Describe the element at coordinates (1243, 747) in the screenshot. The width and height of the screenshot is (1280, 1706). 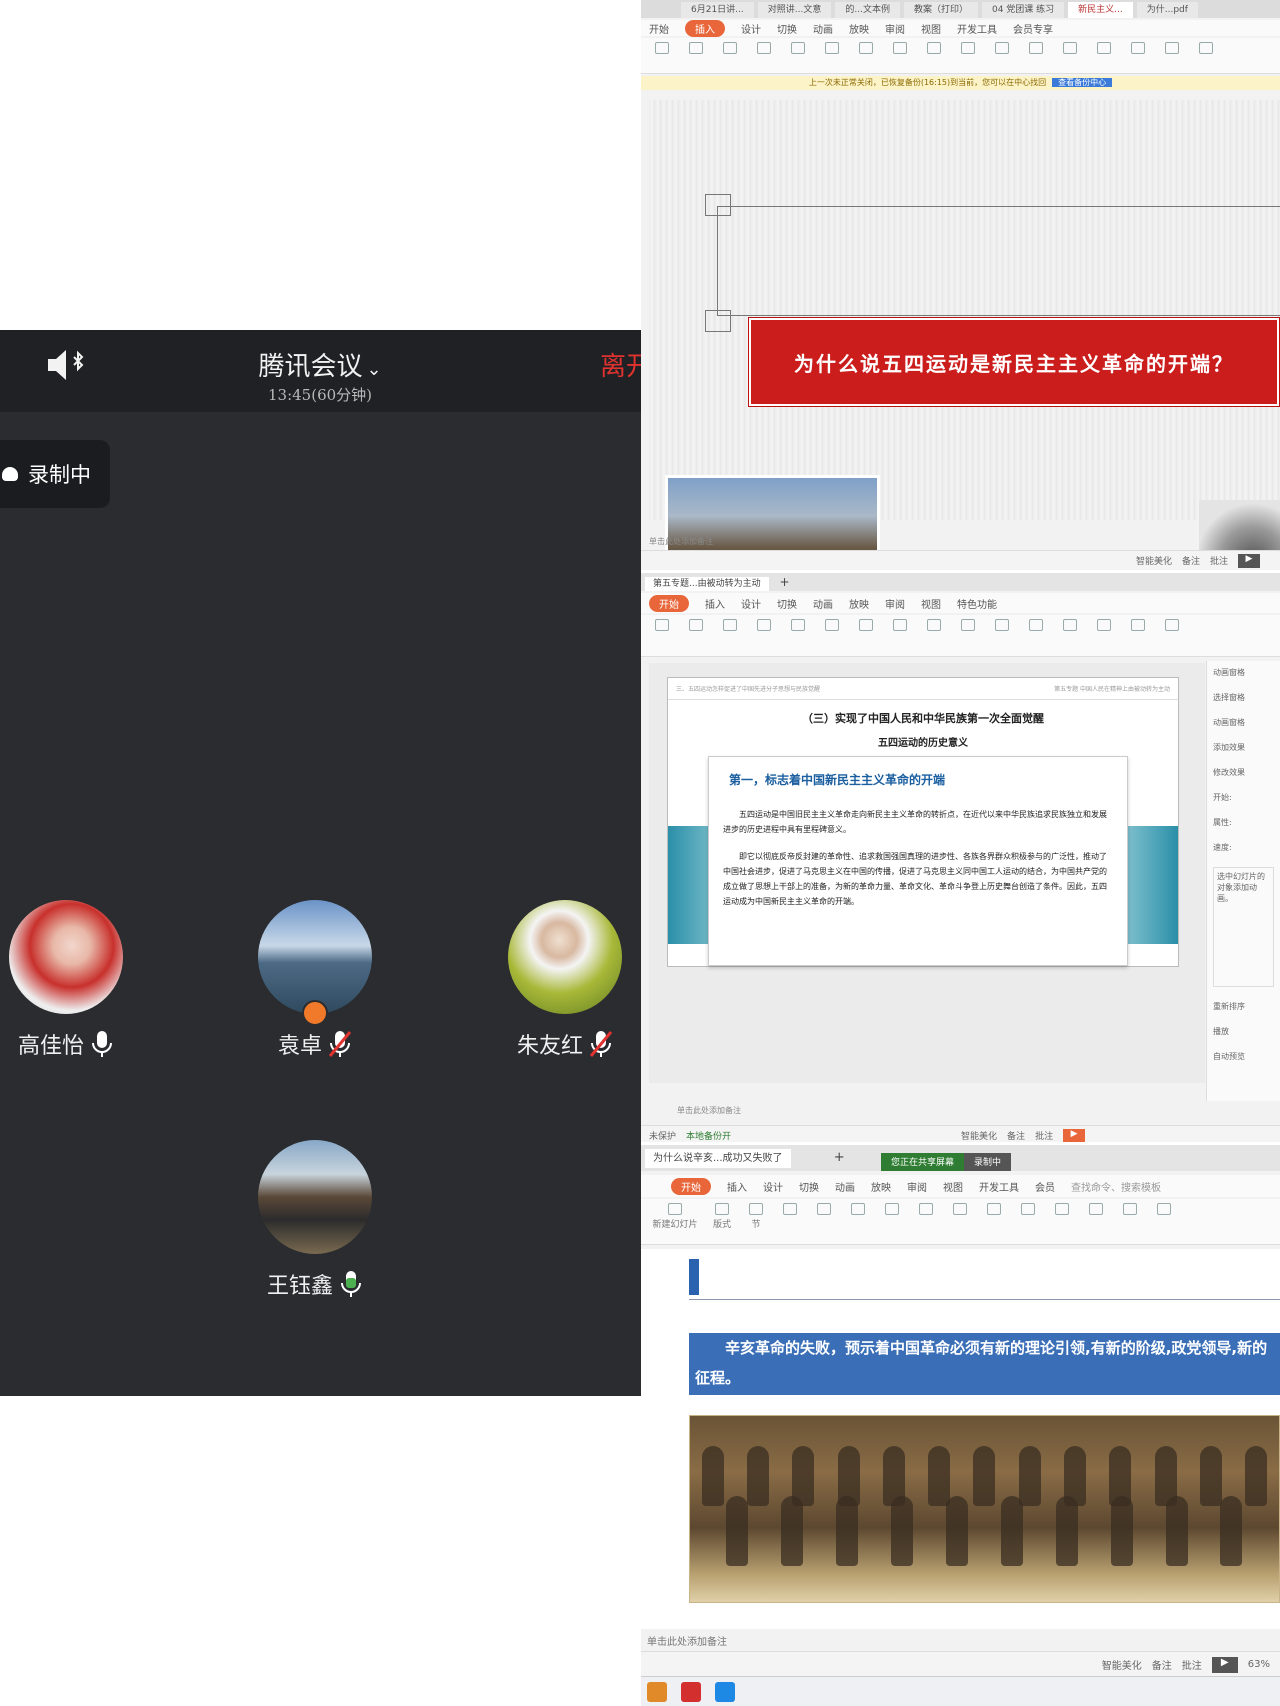
I see `add-effect-button: 添加效果` at that location.